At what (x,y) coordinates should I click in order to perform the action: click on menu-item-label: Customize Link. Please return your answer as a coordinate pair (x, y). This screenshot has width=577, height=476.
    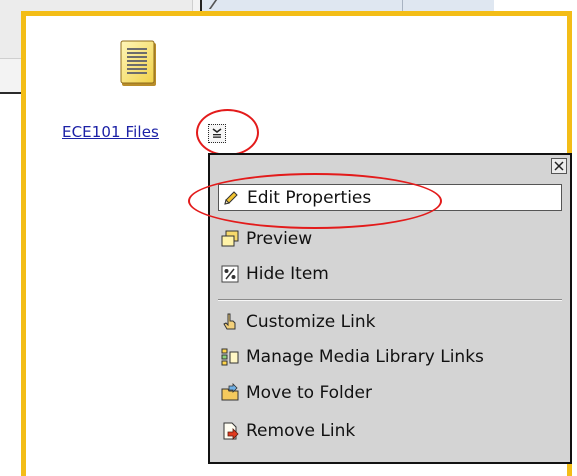
    Looking at the image, I should click on (311, 321).